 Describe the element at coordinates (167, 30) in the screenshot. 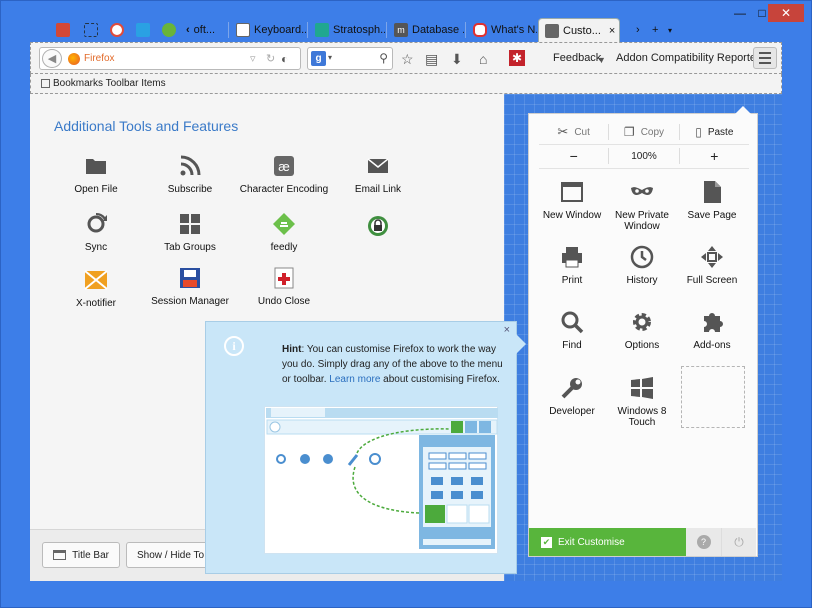

I see `tab-feedly` at that location.